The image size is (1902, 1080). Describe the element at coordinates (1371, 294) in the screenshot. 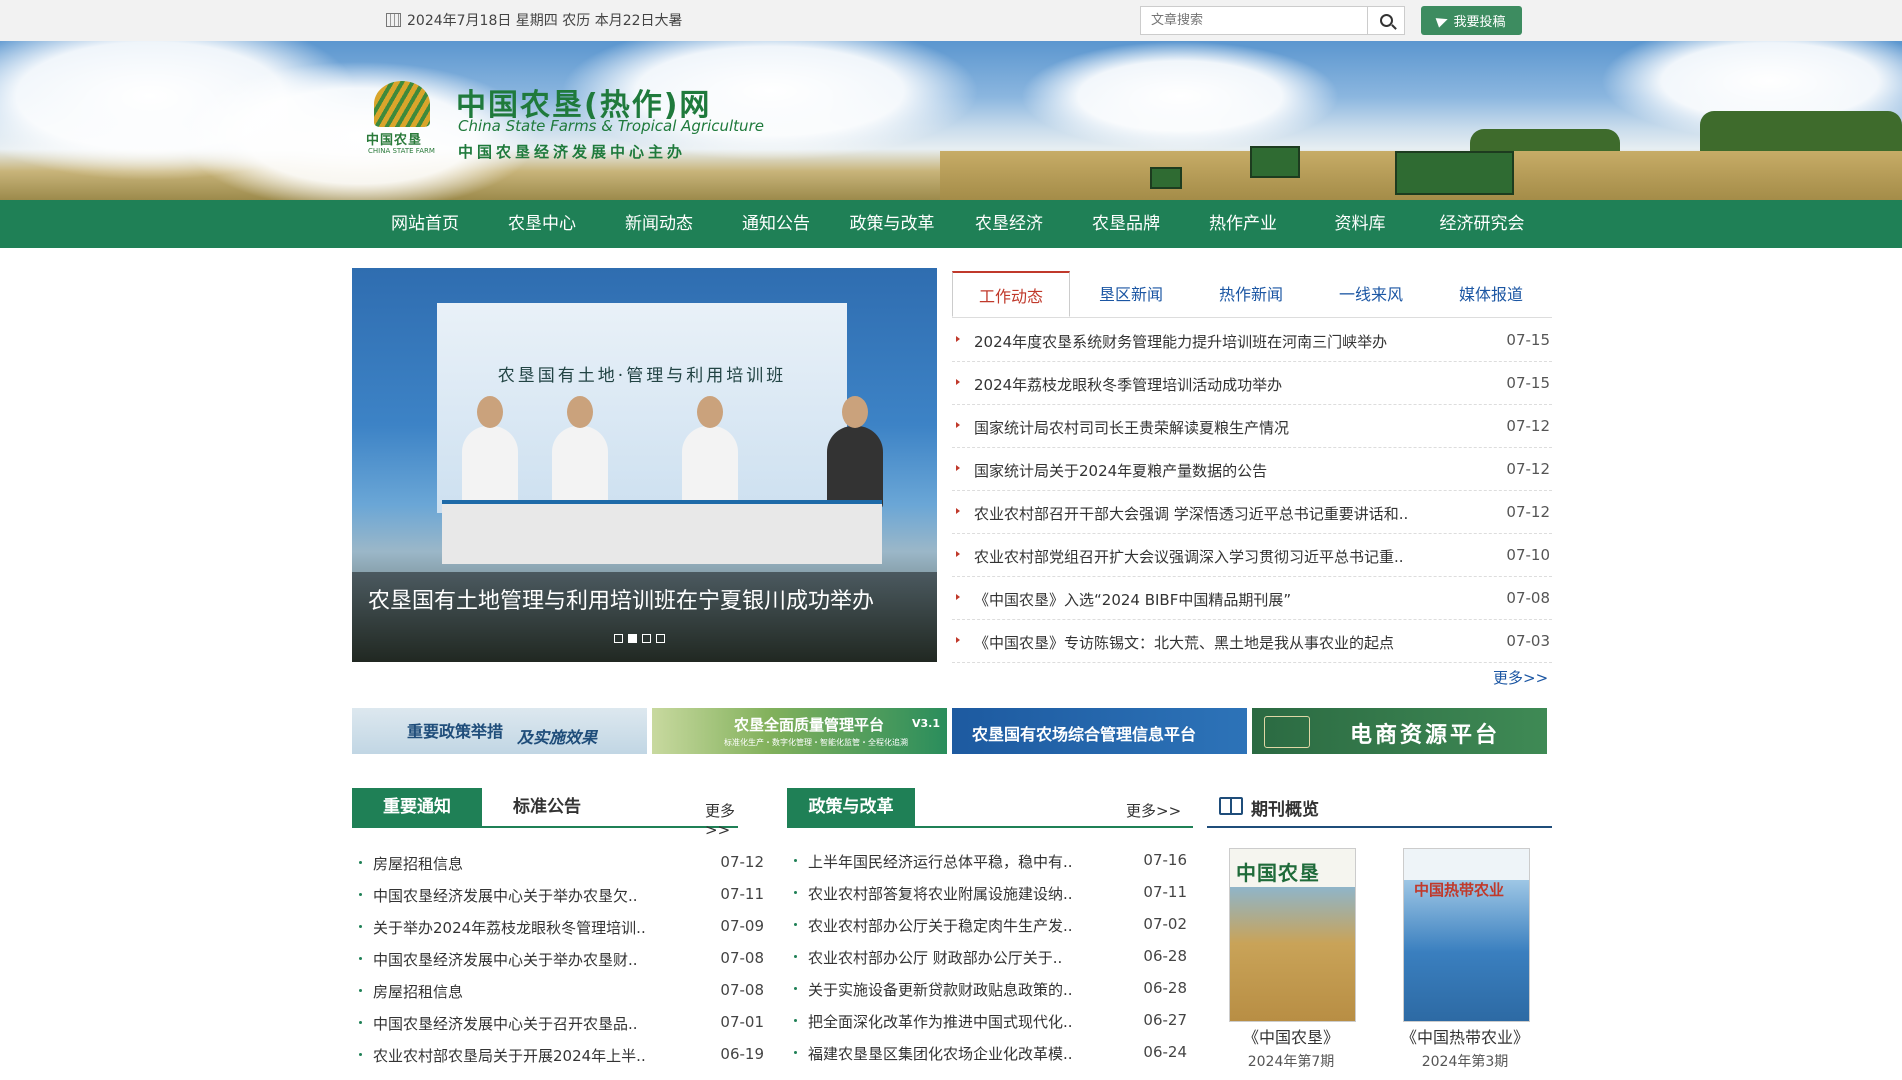

I see `tab-frontline: 一线来风` at that location.